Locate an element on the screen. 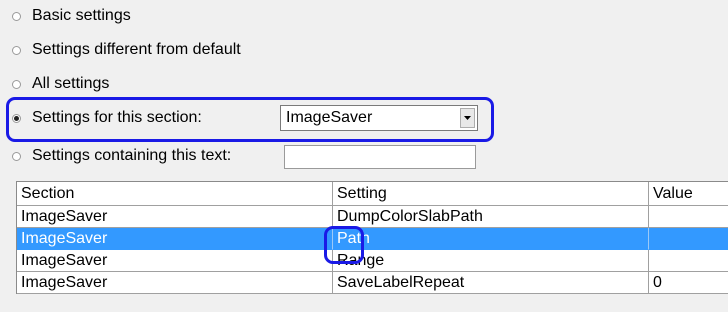 The width and height of the screenshot is (728, 312). radio-label-basic: Basic settings is located at coordinates (81, 15).